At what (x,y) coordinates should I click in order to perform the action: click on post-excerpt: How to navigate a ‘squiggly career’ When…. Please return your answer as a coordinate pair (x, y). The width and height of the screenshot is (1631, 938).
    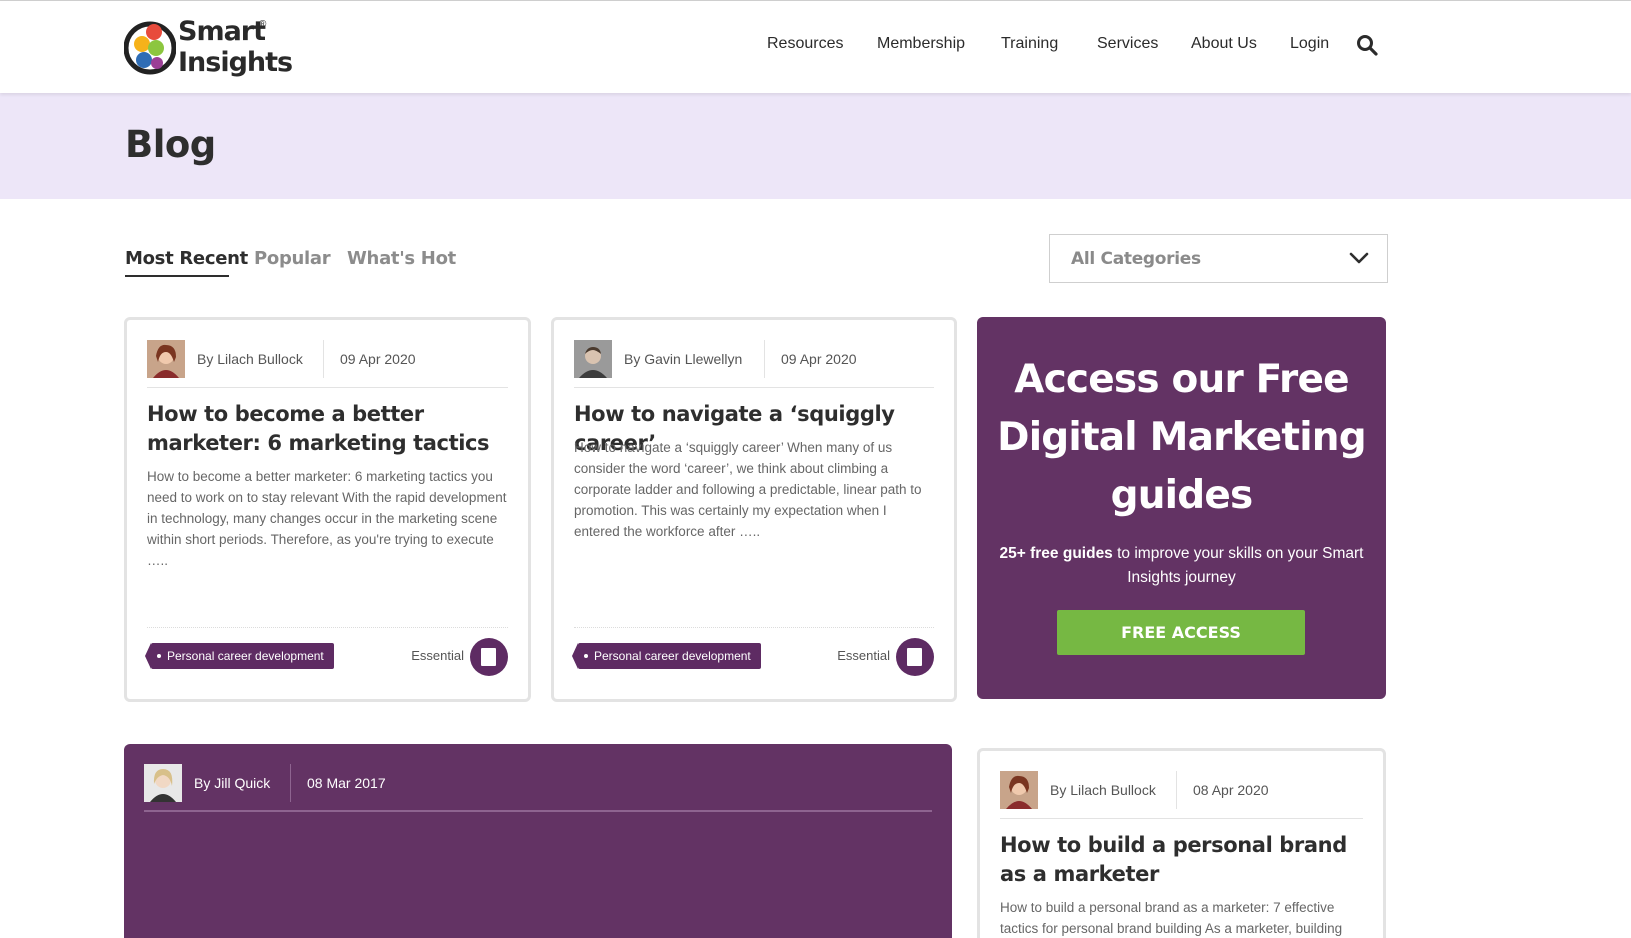
    Looking at the image, I should click on (748, 489).